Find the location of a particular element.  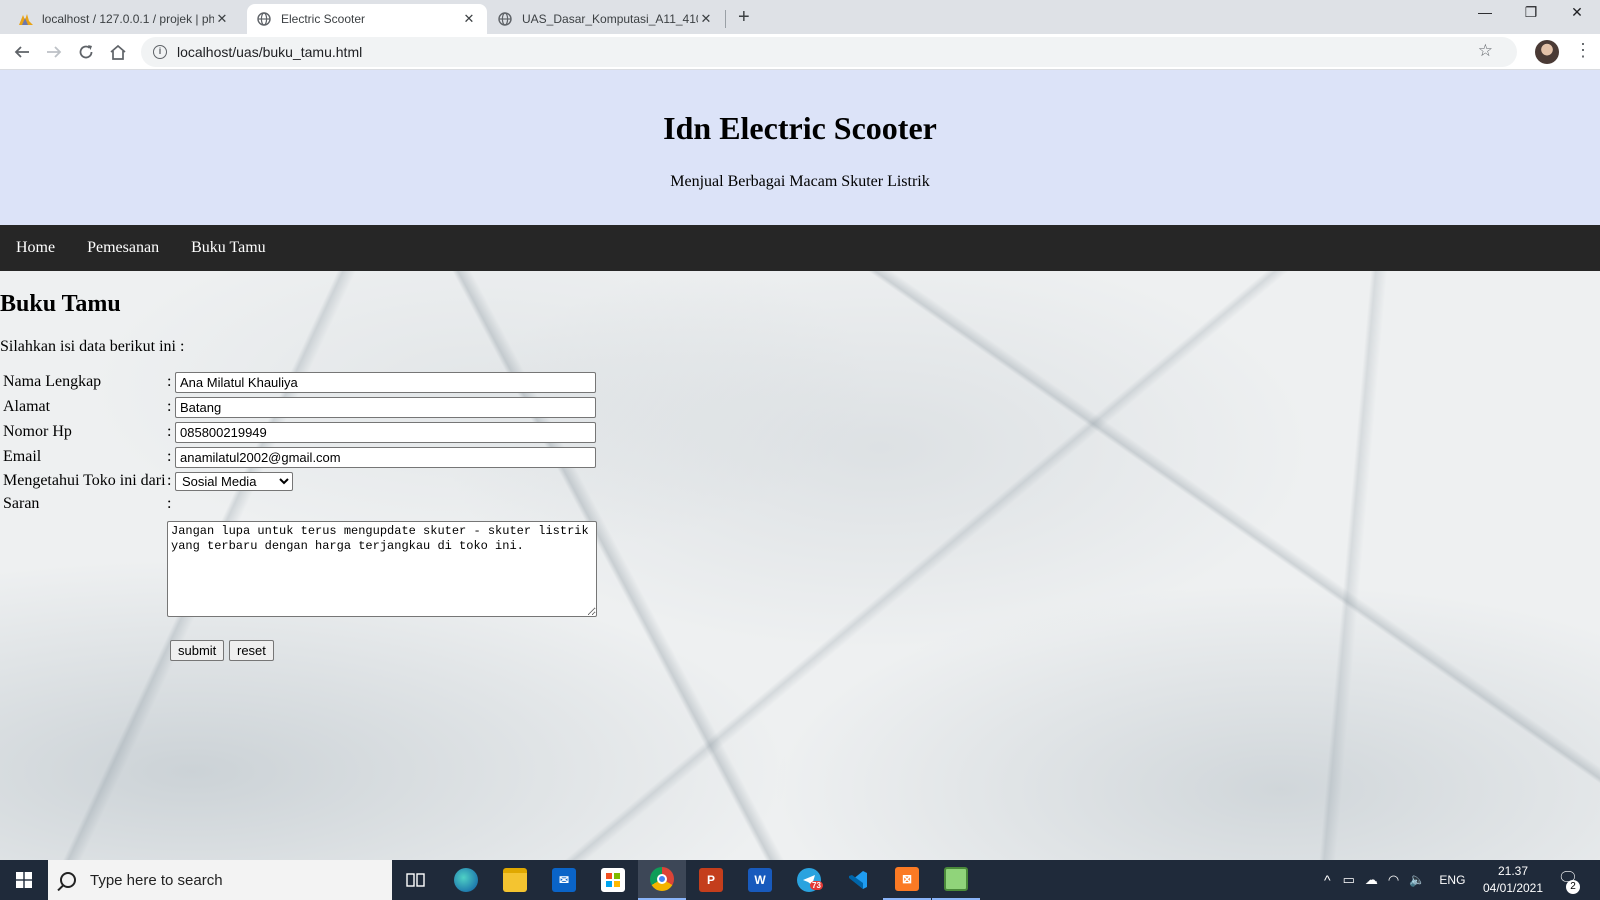

volume-icon: 🔈 is located at coordinates (1417, 880).